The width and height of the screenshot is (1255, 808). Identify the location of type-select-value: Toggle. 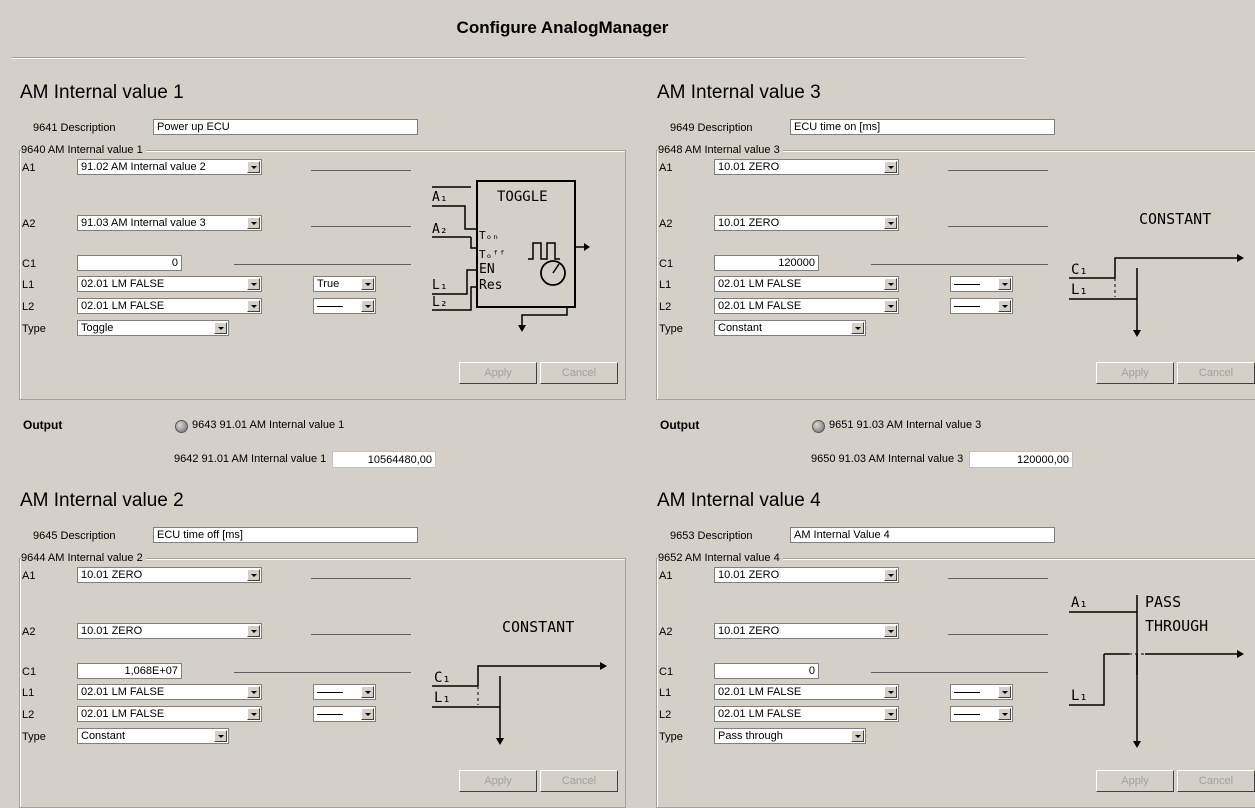
(97, 328).